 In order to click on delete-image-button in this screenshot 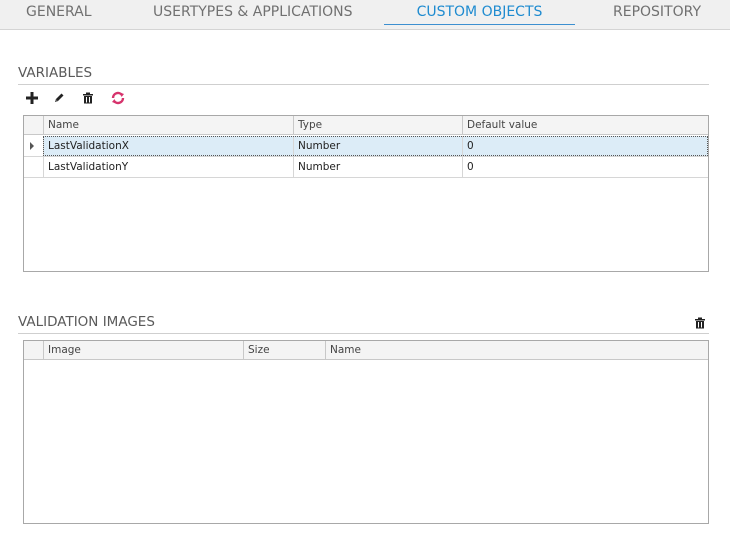, I will do `click(700, 323)`.